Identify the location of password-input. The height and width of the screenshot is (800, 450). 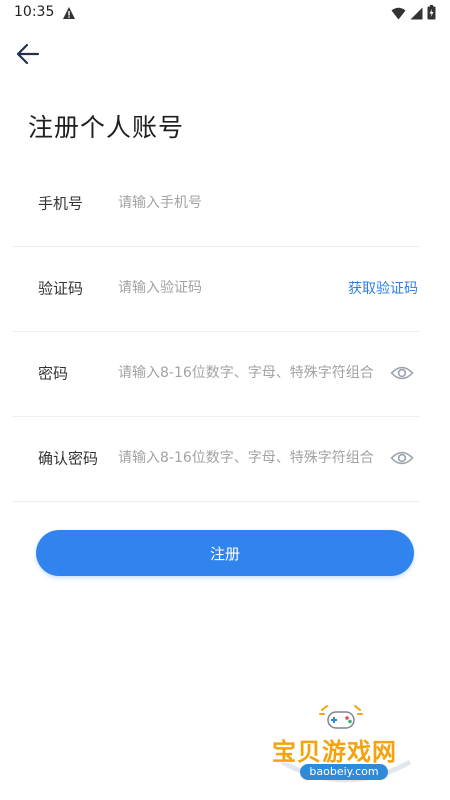
(253, 373).